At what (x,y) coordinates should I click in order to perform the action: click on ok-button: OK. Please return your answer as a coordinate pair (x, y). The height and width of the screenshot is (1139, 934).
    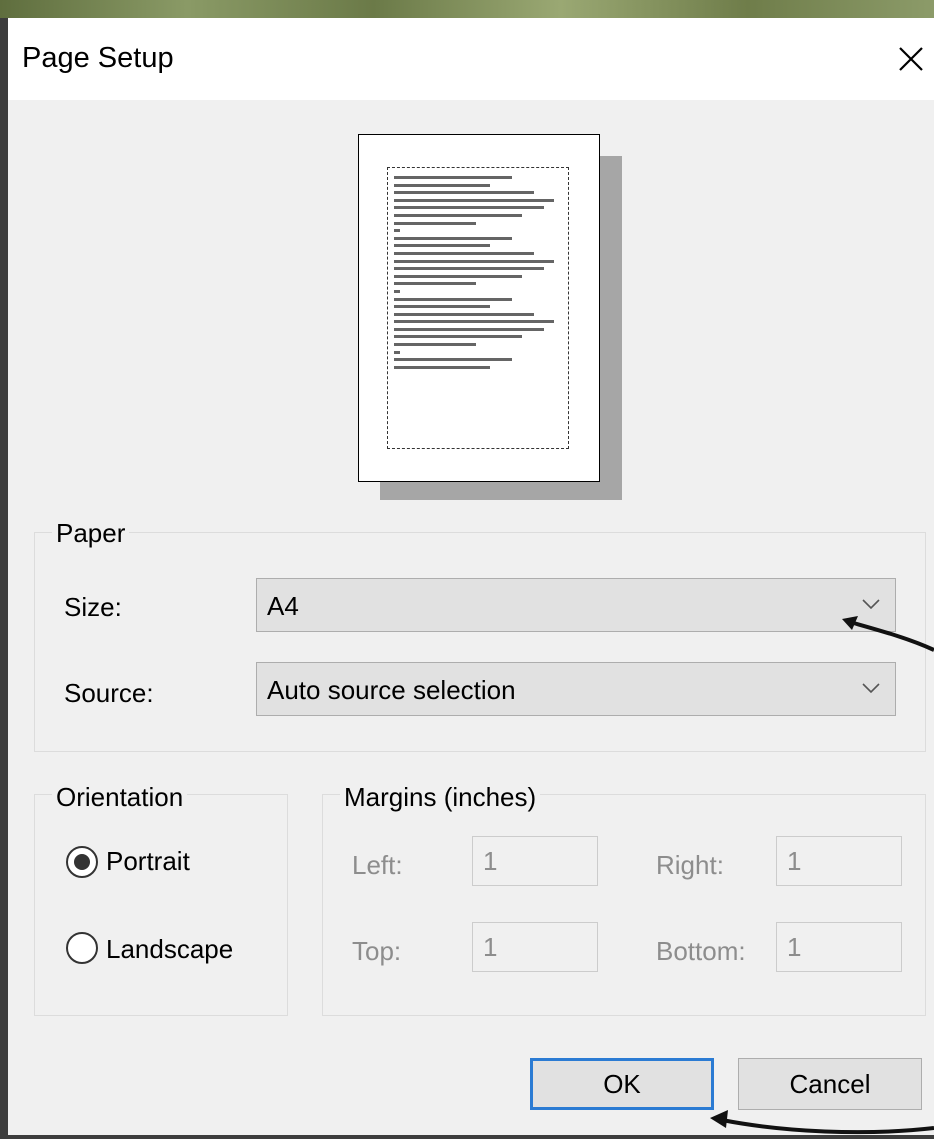
    Looking at the image, I should click on (622, 1084).